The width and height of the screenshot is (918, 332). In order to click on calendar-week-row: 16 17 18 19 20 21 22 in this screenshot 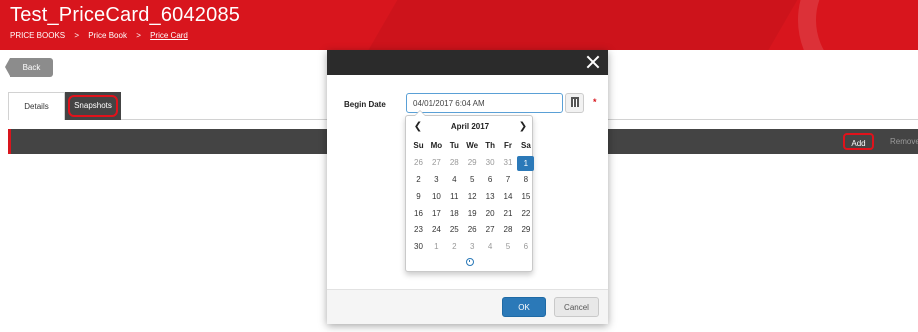, I will do `click(473, 214)`.